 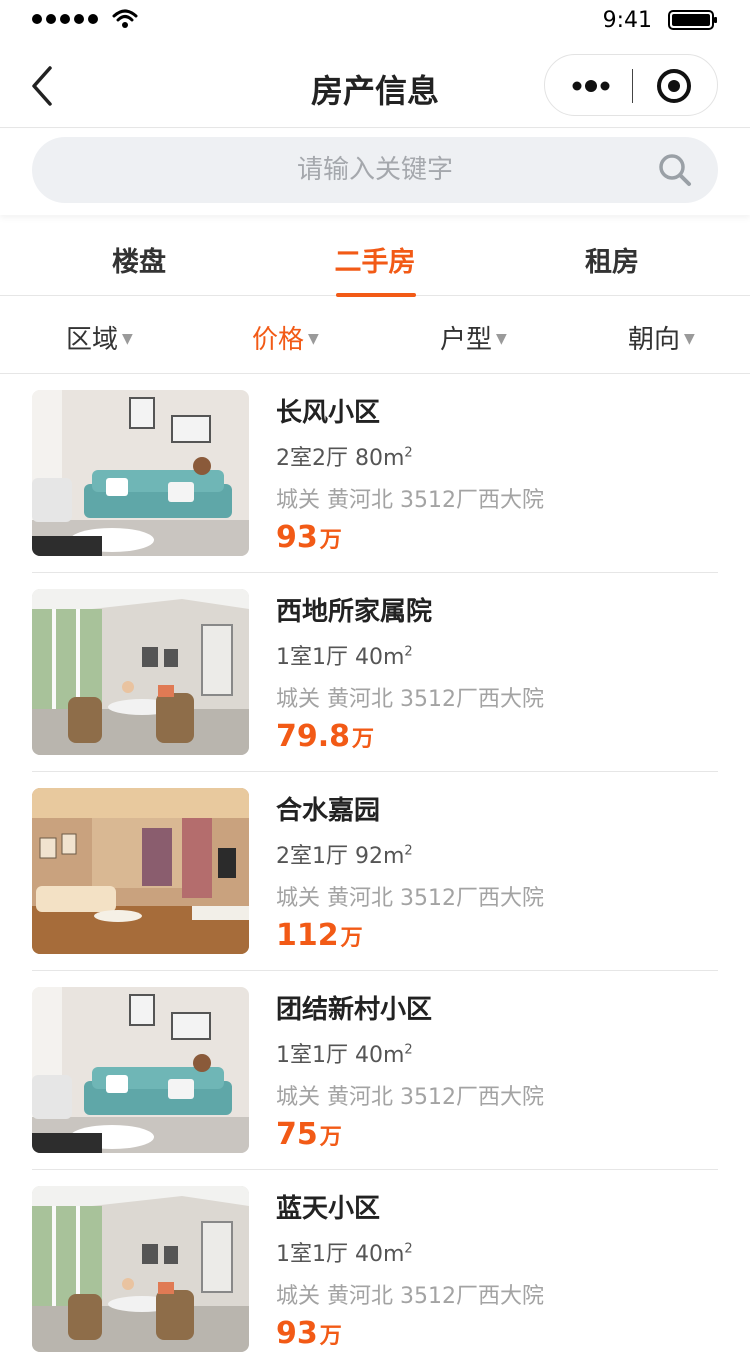 What do you see at coordinates (328, 1209) in the screenshot?
I see `listing-title: 蓝天小区` at bounding box center [328, 1209].